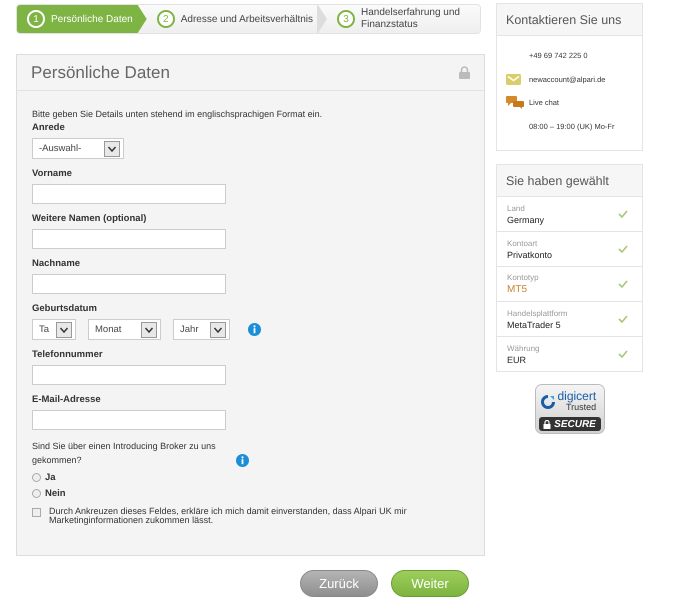 This screenshot has width=673, height=611. I want to click on dropdown: -Auswahl-, so click(78, 148).